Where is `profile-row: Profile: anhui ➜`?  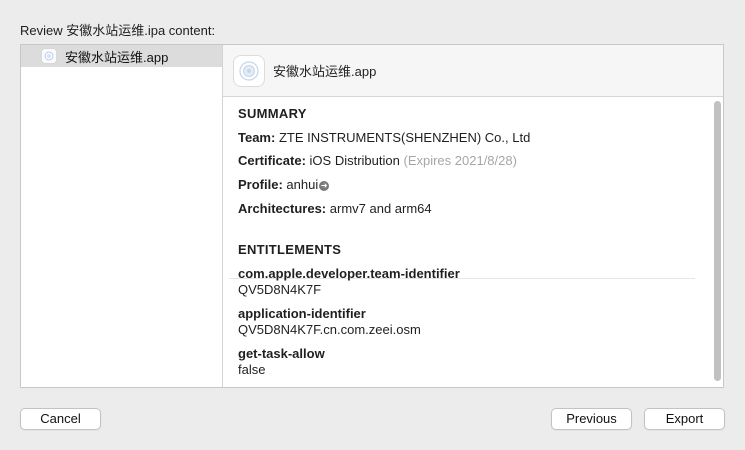
profile-row: Profile: anhui ➜ is located at coordinates (284, 184).